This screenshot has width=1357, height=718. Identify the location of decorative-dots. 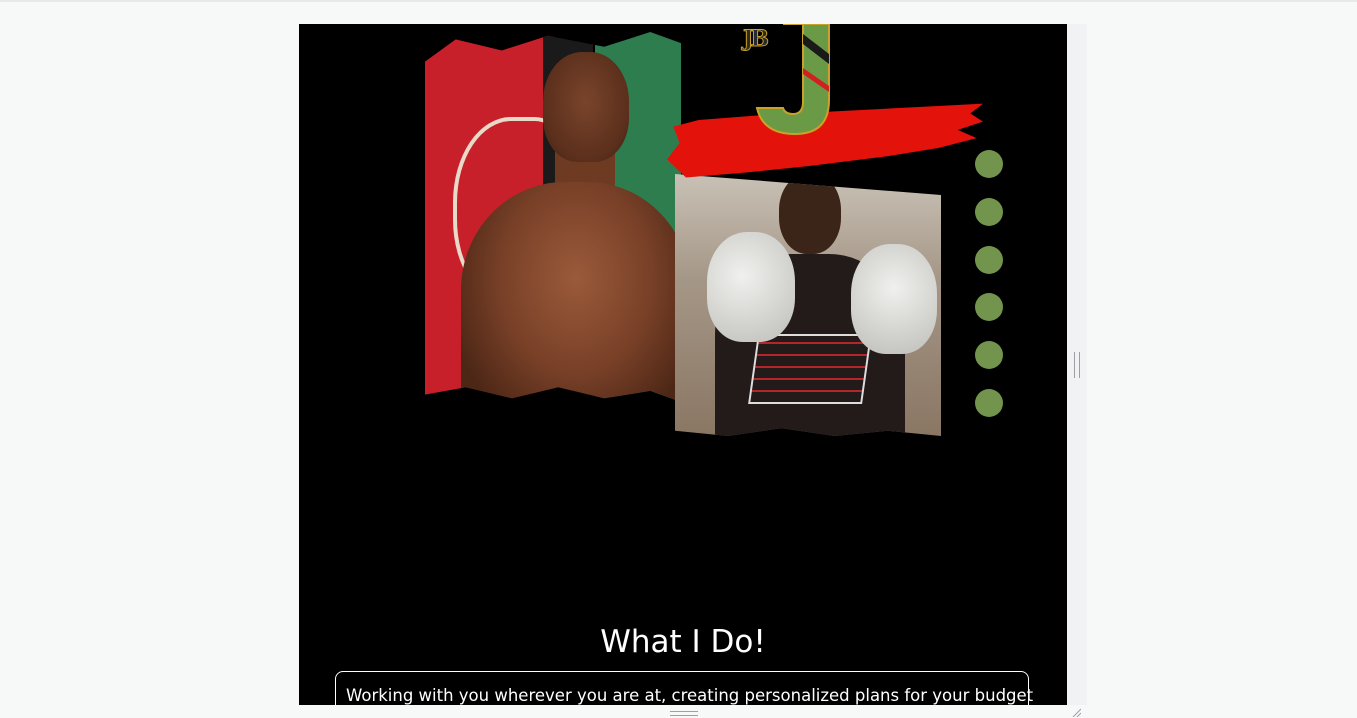
(990, 290).